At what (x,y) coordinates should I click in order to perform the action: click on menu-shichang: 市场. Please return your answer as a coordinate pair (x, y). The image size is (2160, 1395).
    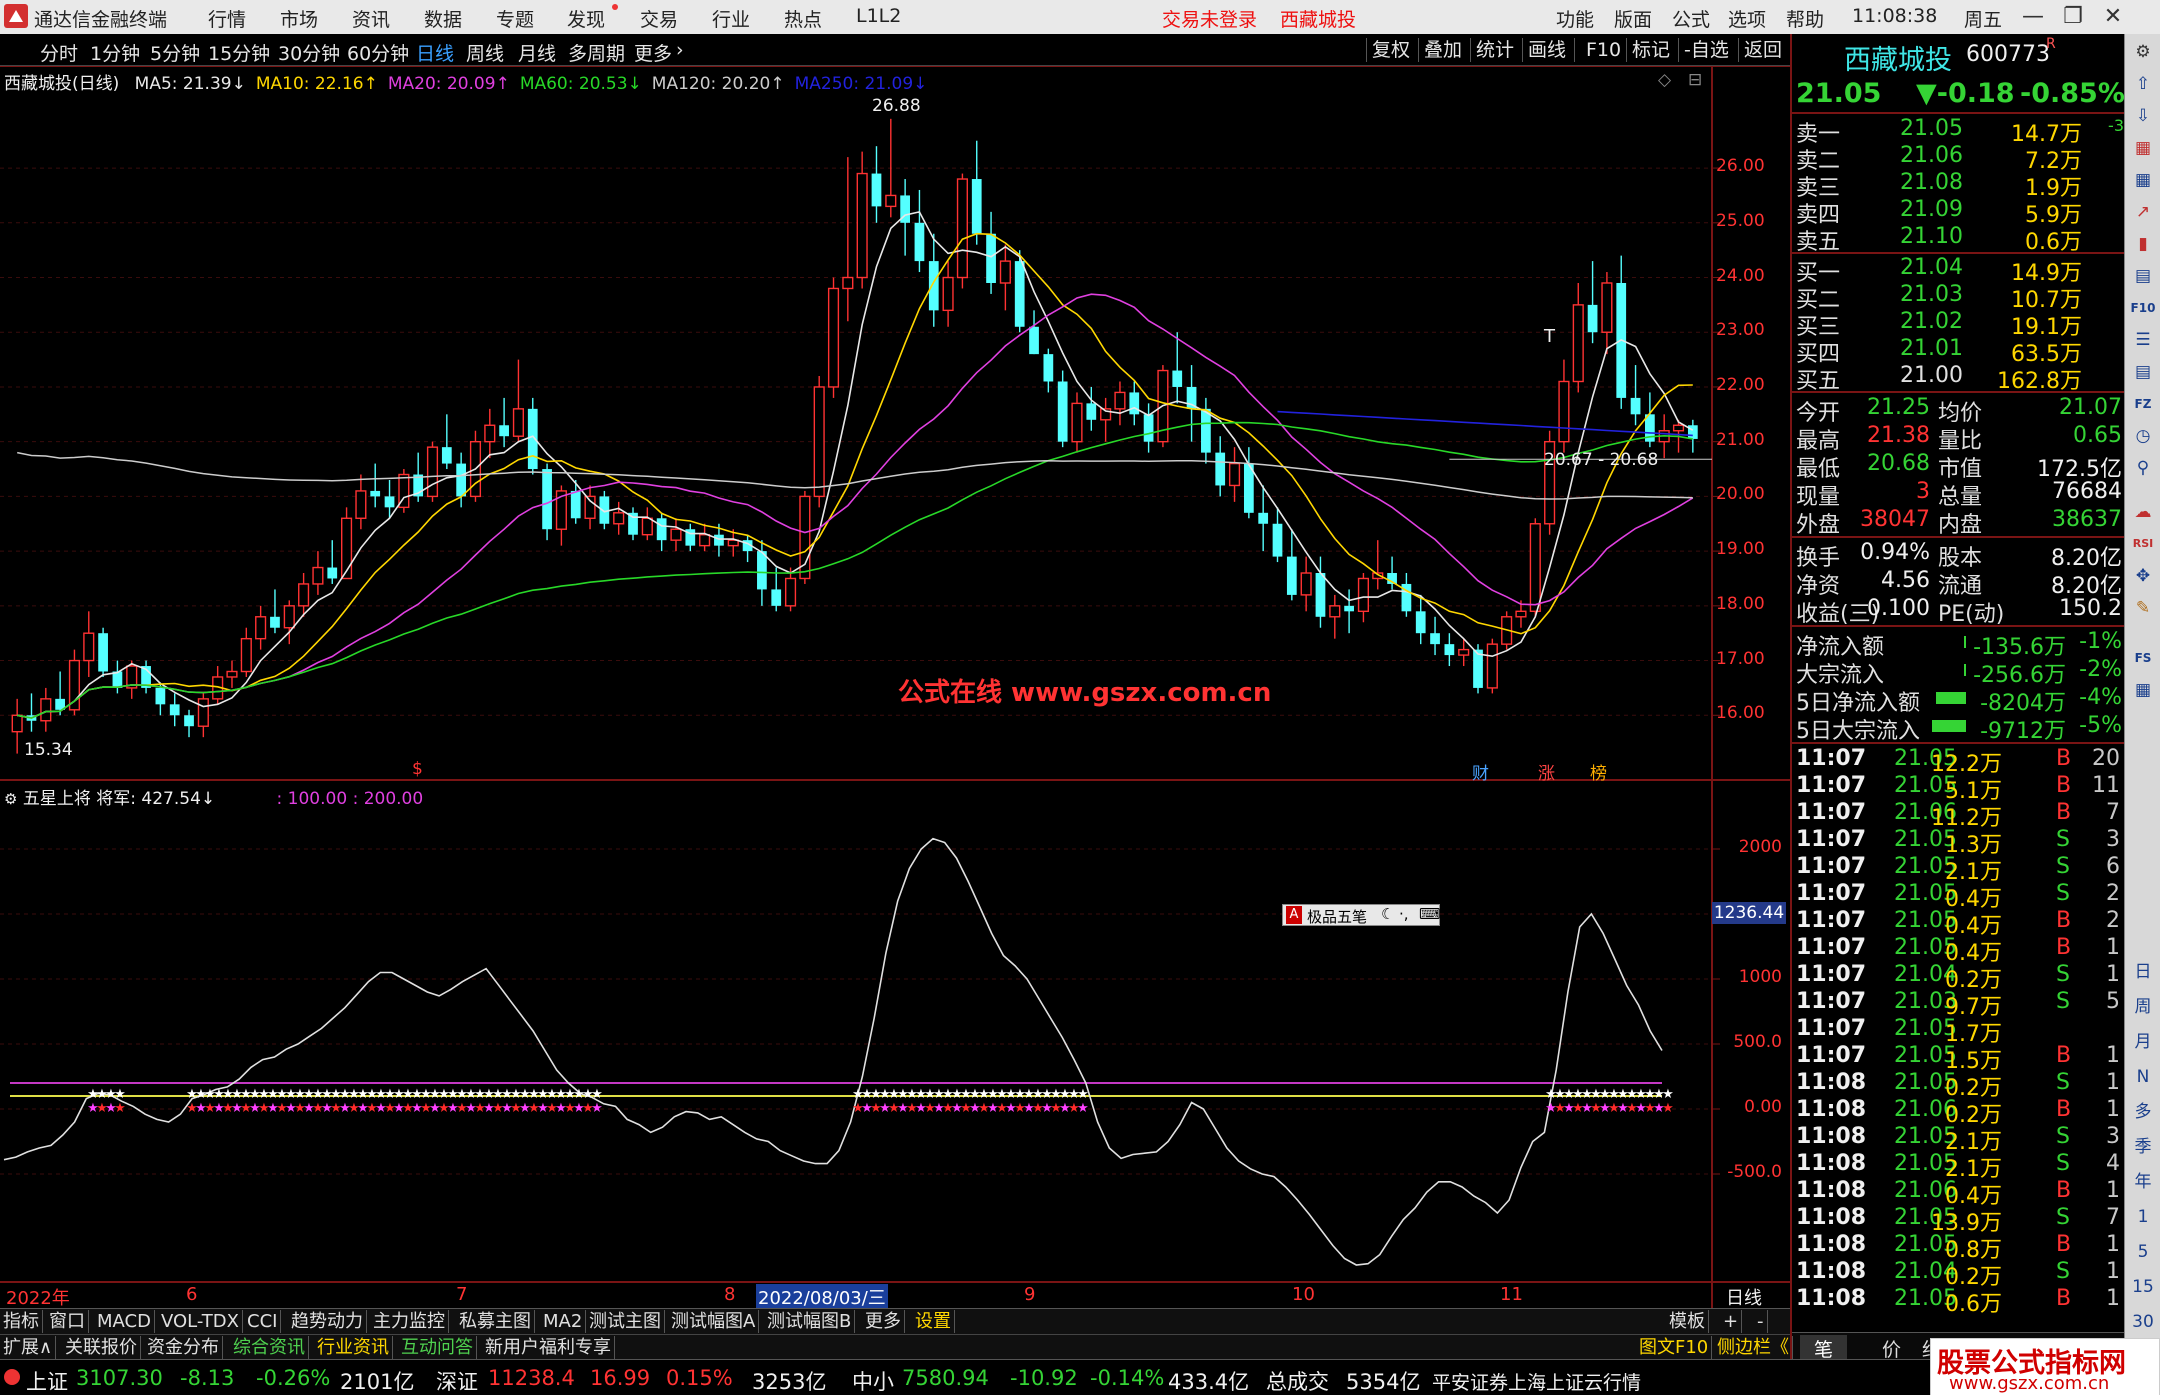
    Looking at the image, I should click on (299, 18).